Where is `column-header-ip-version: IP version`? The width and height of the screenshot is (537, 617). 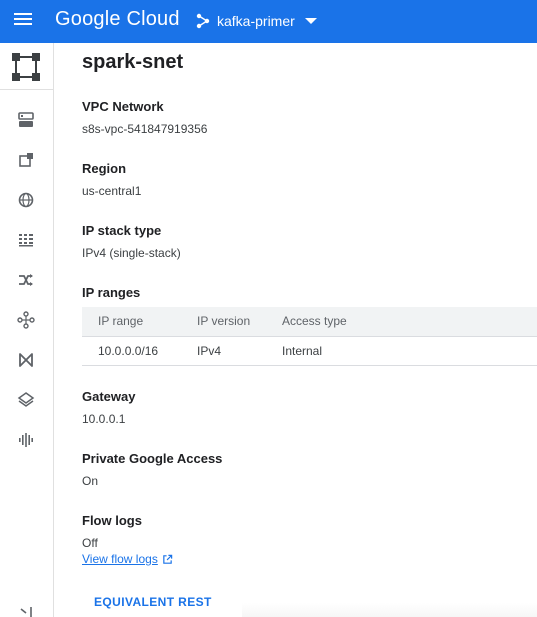 column-header-ip-version: IP version is located at coordinates (223, 322).